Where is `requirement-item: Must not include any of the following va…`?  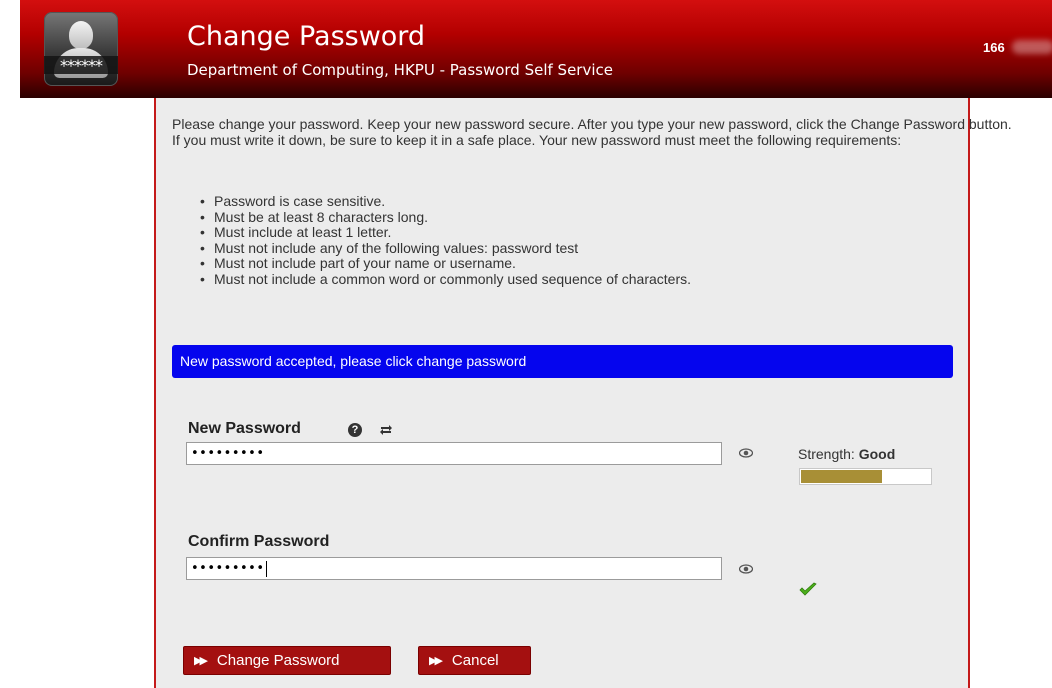 requirement-item: Must not include any of the following va… is located at coordinates (445, 248).